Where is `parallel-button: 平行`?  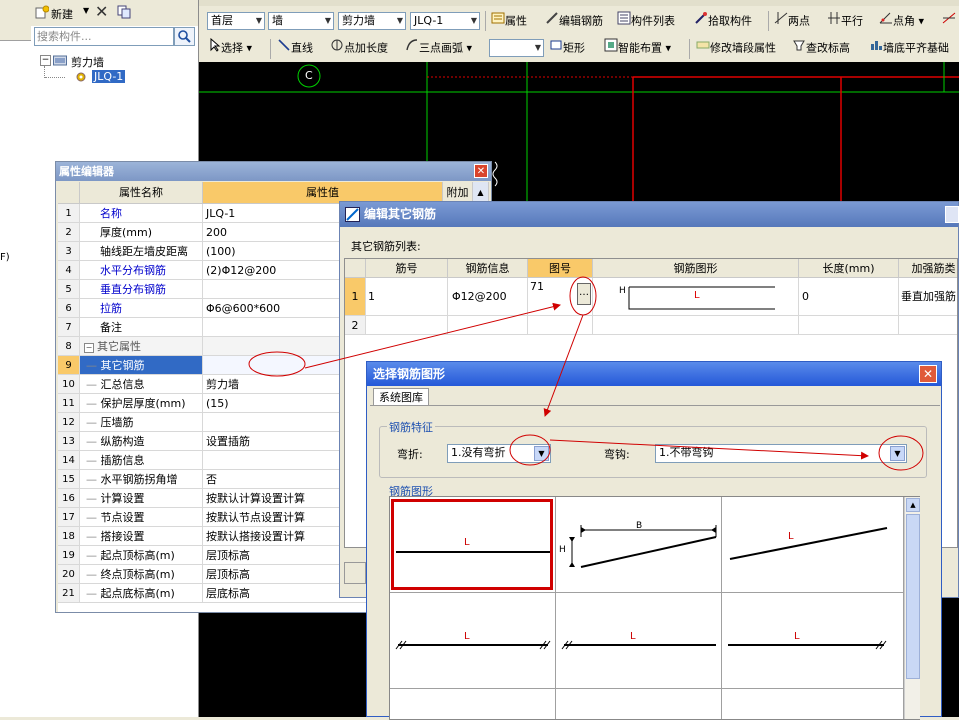
parallel-button: 平行 is located at coordinates (845, 21).